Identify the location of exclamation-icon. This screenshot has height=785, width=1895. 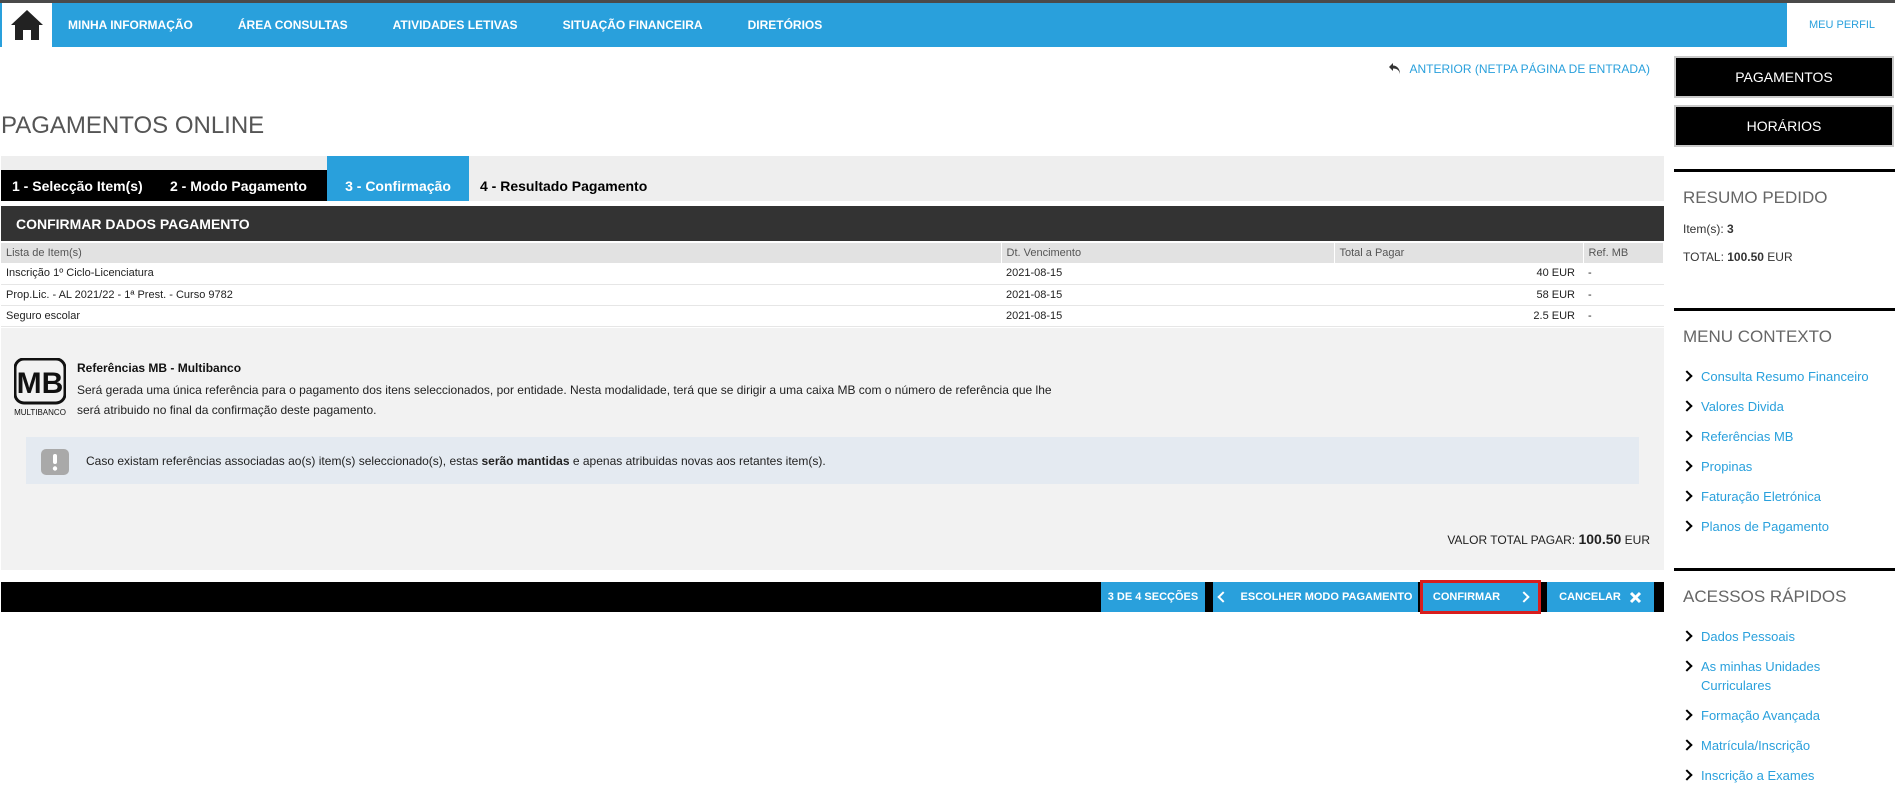
(55, 462).